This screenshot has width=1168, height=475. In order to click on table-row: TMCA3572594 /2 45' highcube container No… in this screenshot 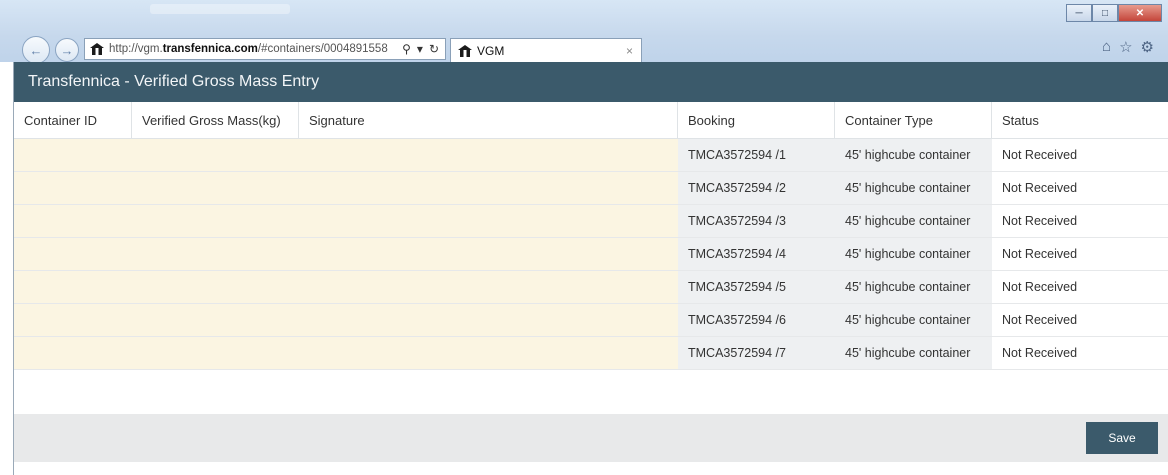, I will do `click(591, 188)`.